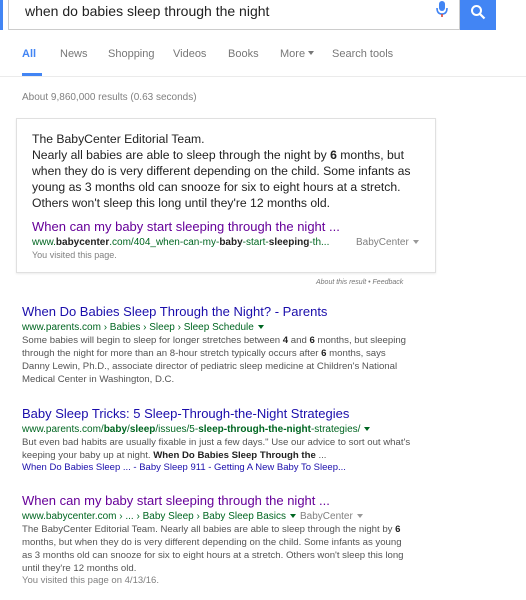  Describe the element at coordinates (164, 242) in the screenshot. I see `url-part: .com/404_when-can-my-` at that location.